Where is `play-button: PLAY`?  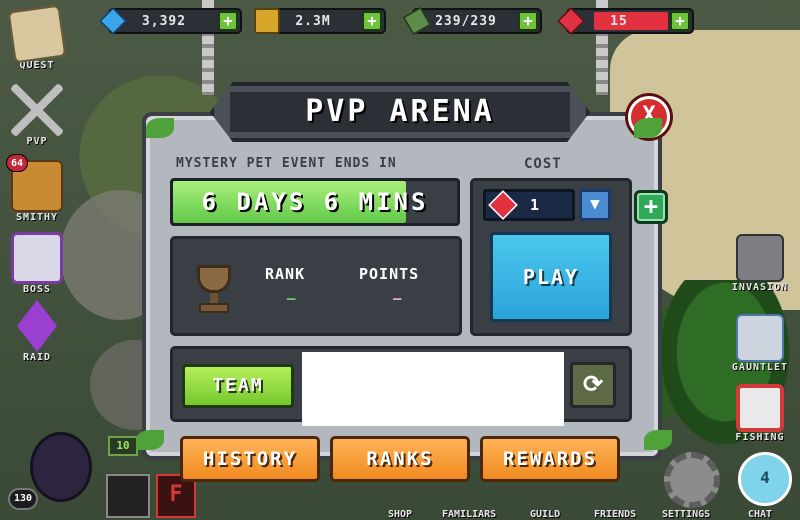 play-button: PLAY is located at coordinates (551, 277).